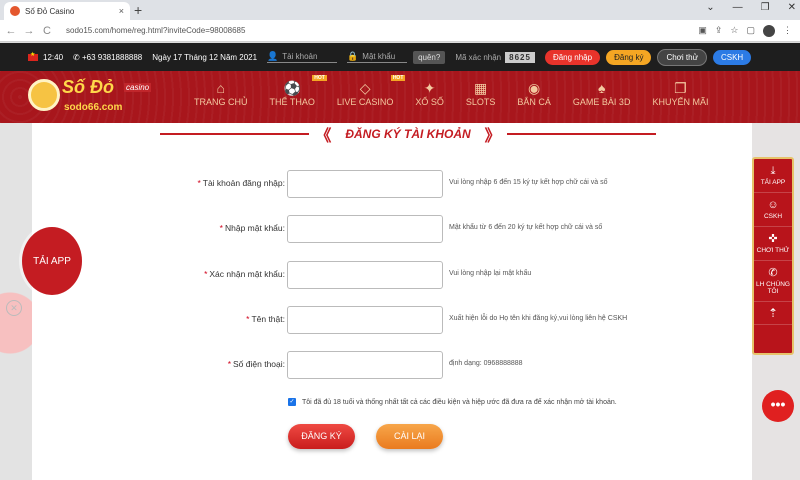 The height and width of the screenshot is (480, 800). Describe the element at coordinates (773, 281) in the screenshot. I see `sidebar-item-contact: ✆ LH CHÚNG TÔI` at that location.